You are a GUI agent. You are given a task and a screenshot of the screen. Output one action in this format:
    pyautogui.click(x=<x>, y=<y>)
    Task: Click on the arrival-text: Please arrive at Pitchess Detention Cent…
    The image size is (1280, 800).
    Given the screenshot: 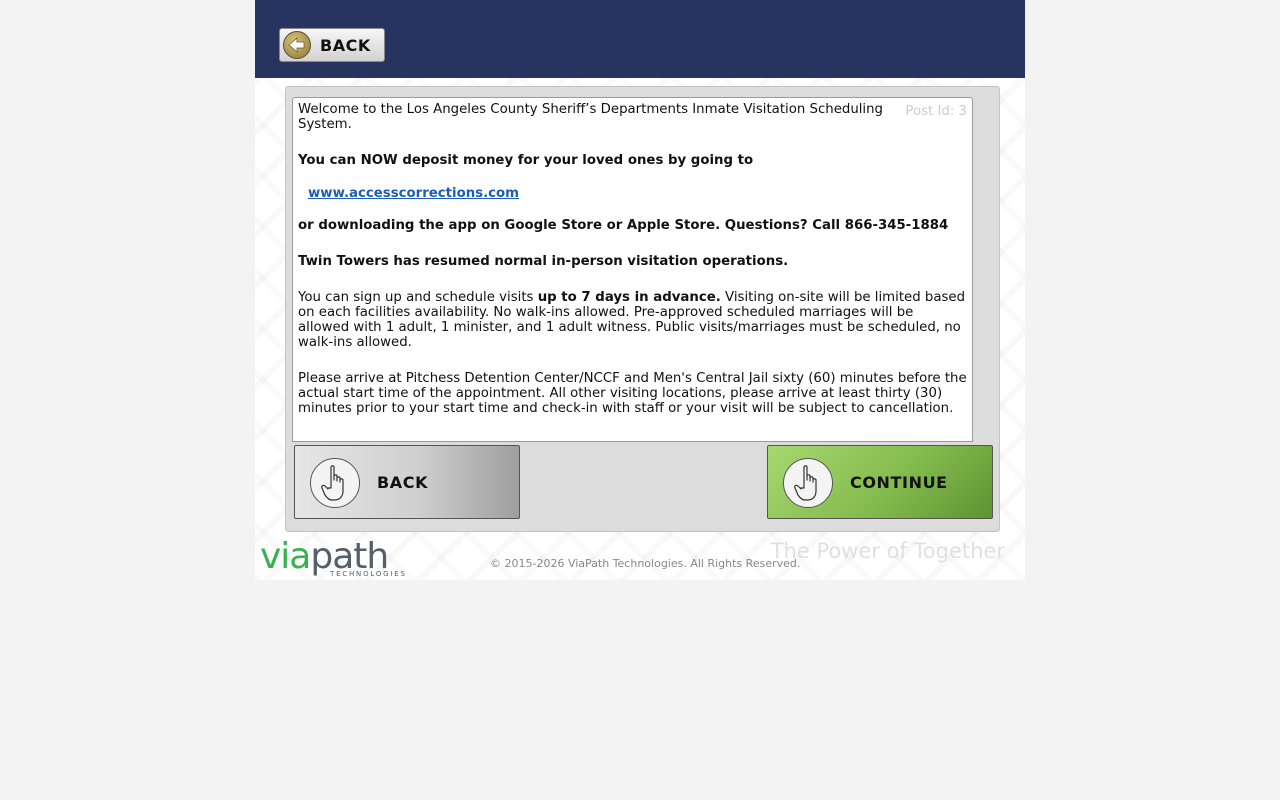 What is the action you would take?
    pyautogui.click(x=632, y=393)
    